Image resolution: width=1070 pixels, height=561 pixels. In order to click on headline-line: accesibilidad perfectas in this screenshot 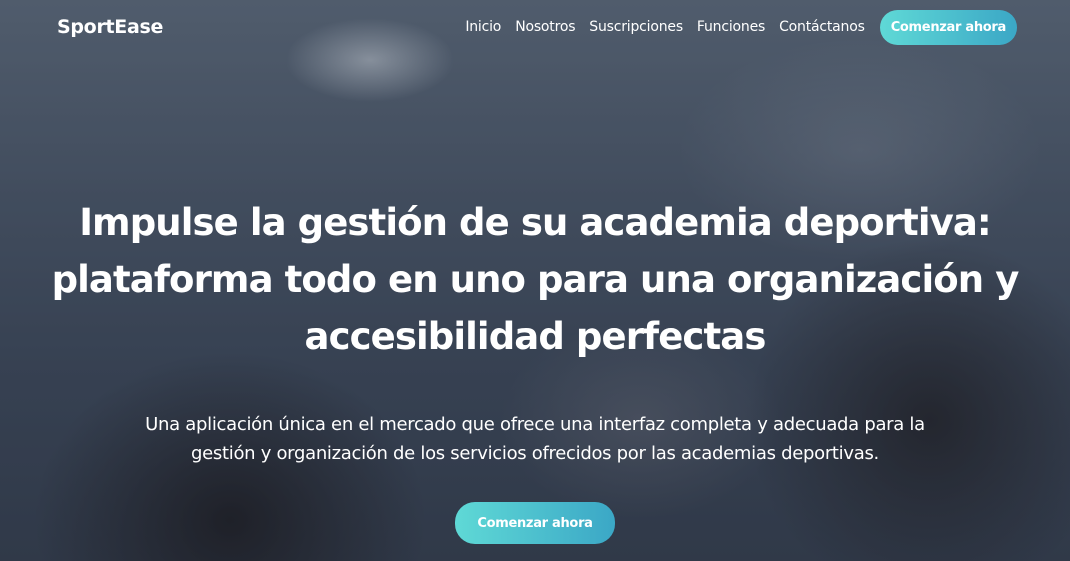, I will do `click(535, 336)`.